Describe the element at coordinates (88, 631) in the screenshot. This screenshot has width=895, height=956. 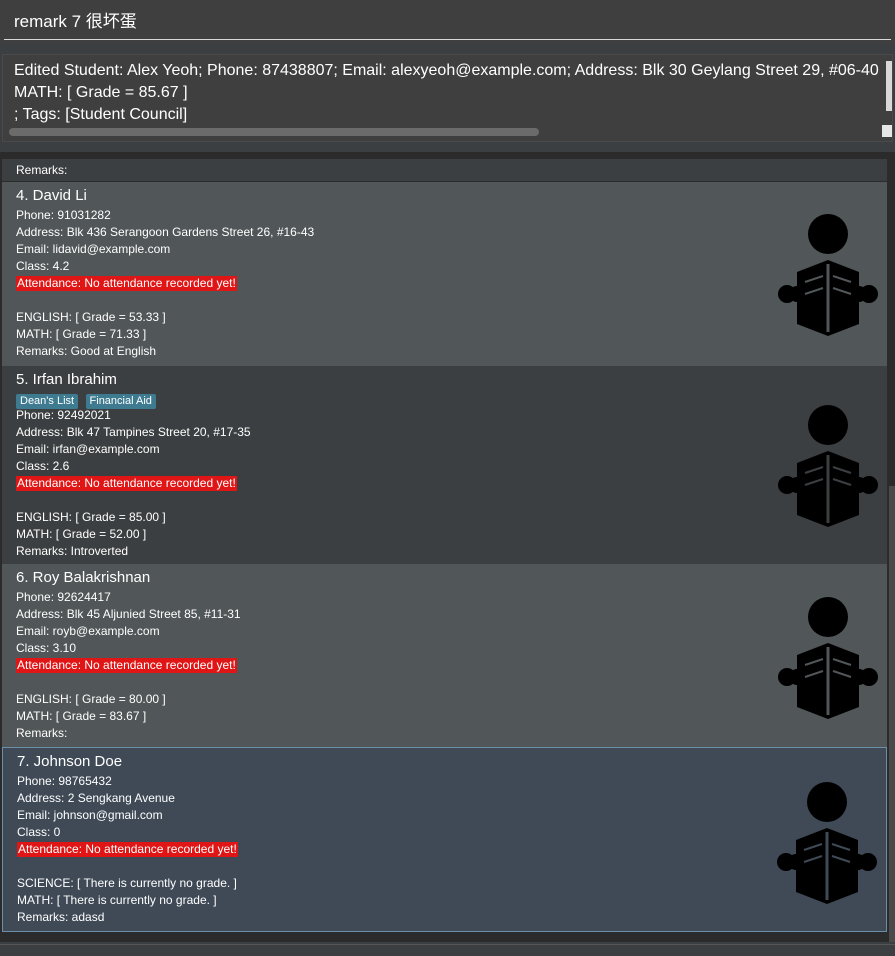
I see `student-email: Email: royb@example.com` at that location.